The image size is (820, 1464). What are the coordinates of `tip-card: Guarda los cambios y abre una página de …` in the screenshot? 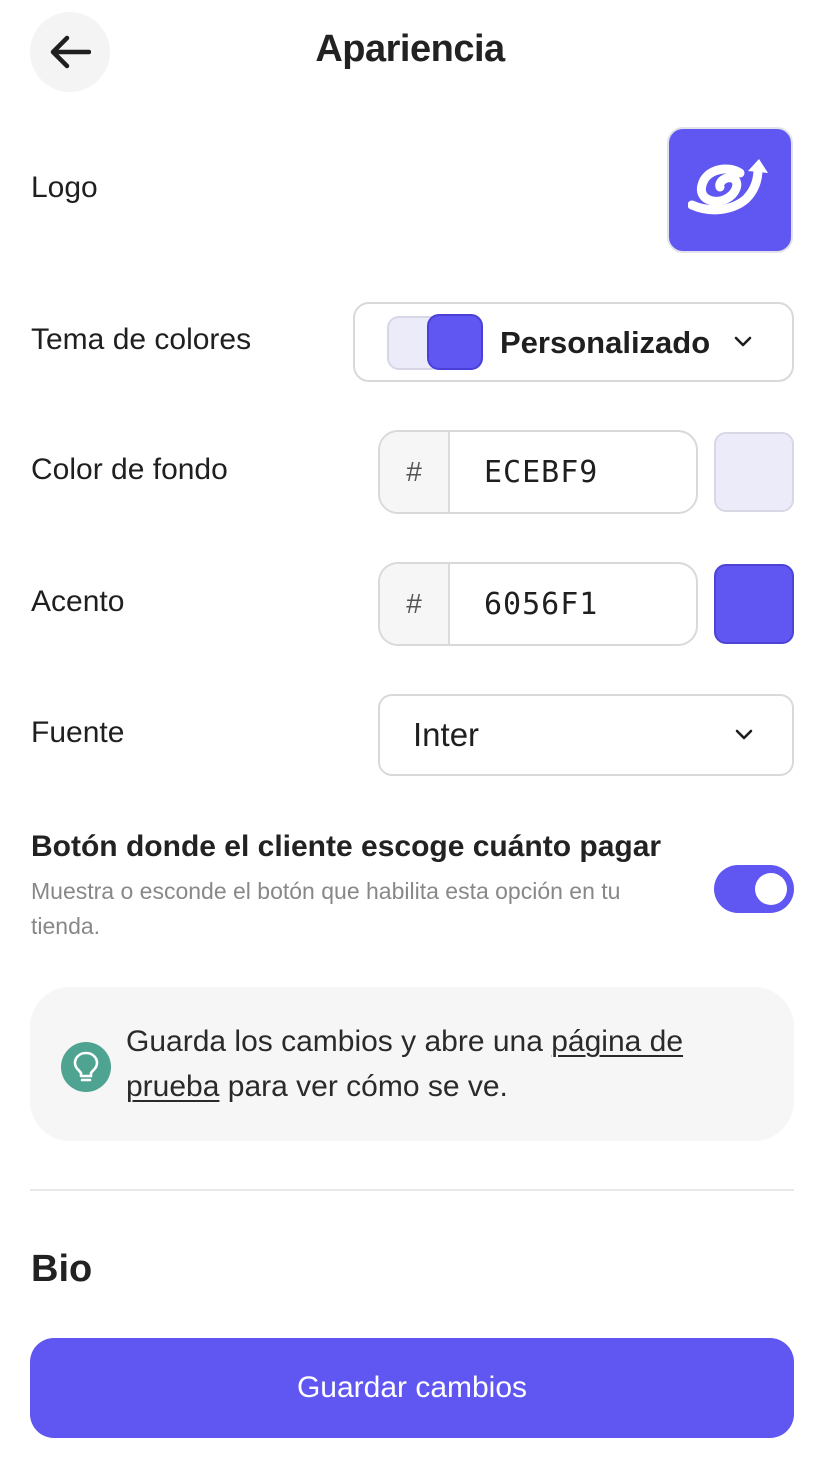 It's located at (412, 1064).